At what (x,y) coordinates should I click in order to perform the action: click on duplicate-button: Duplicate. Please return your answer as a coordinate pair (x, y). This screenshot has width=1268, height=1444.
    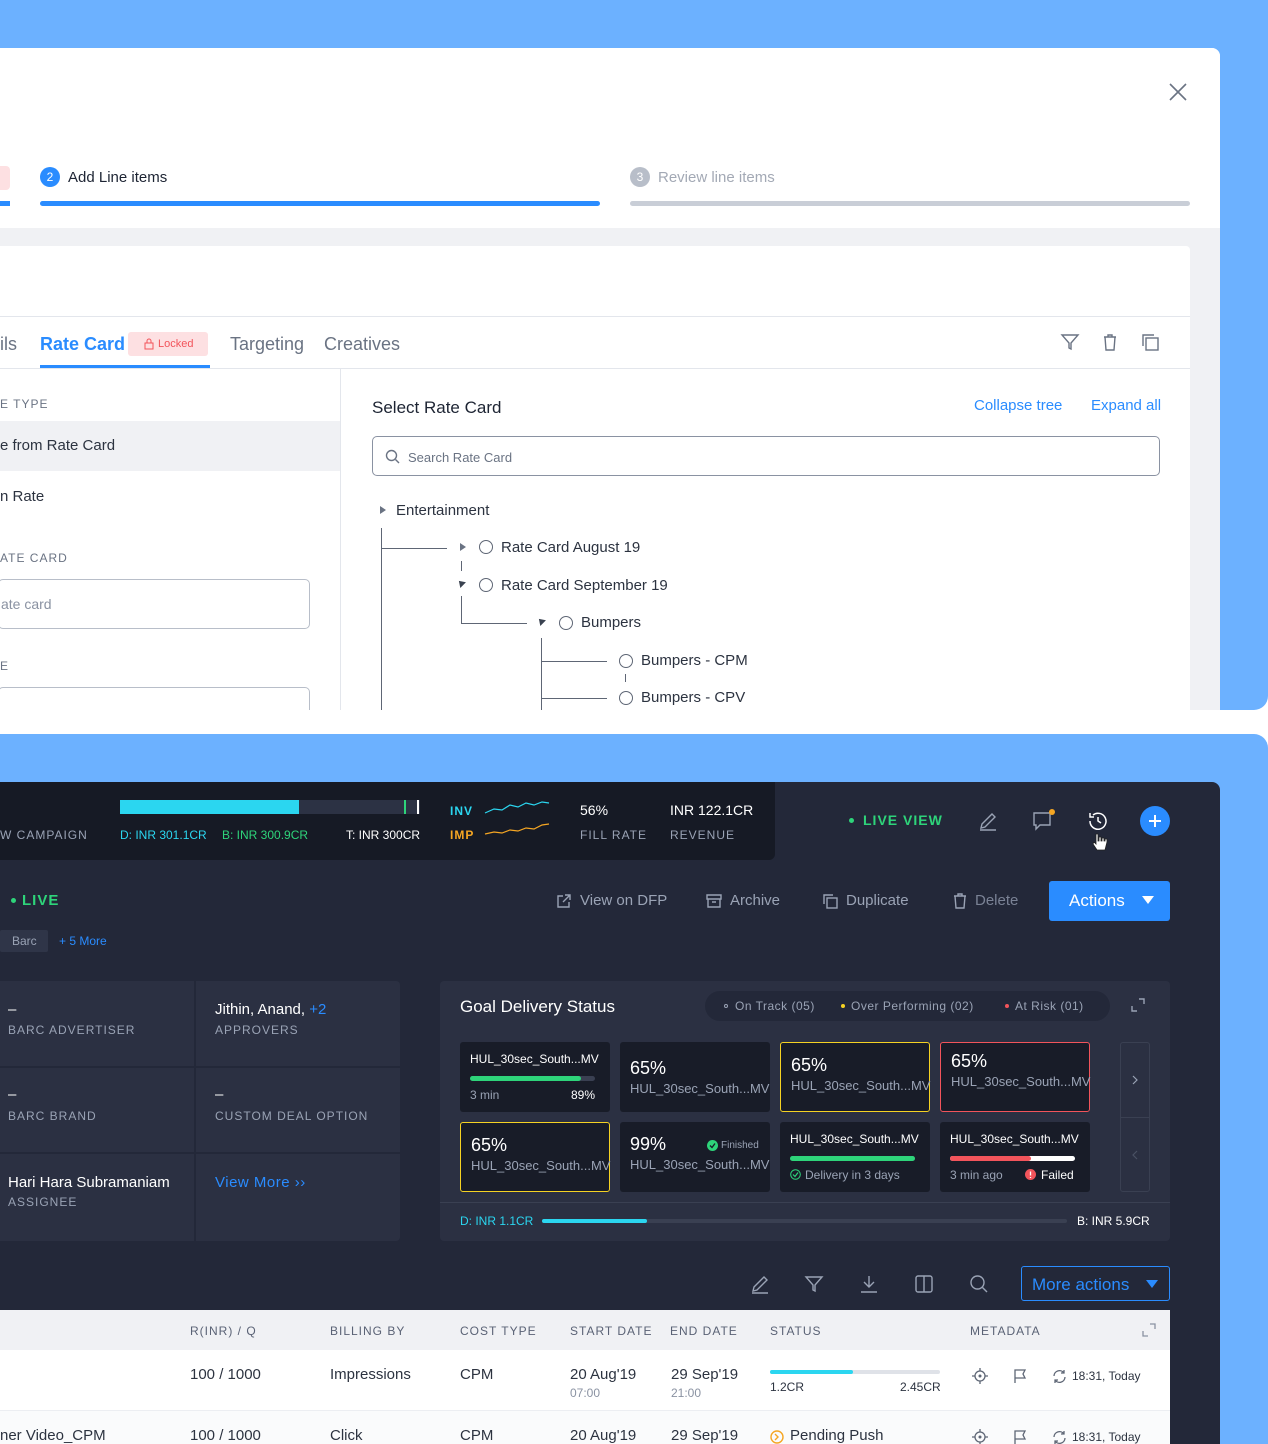
    Looking at the image, I should click on (877, 900).